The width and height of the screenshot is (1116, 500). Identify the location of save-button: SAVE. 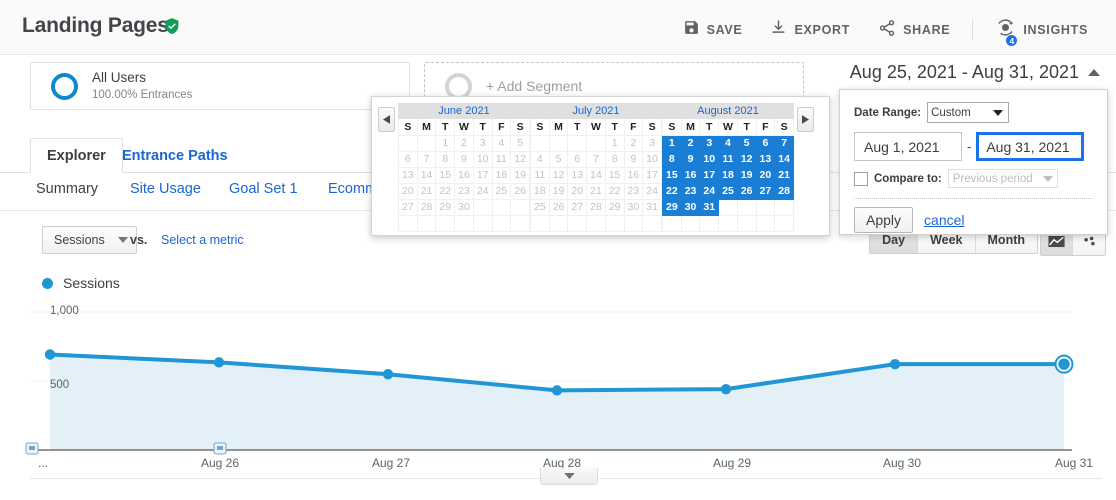
(713, 30).